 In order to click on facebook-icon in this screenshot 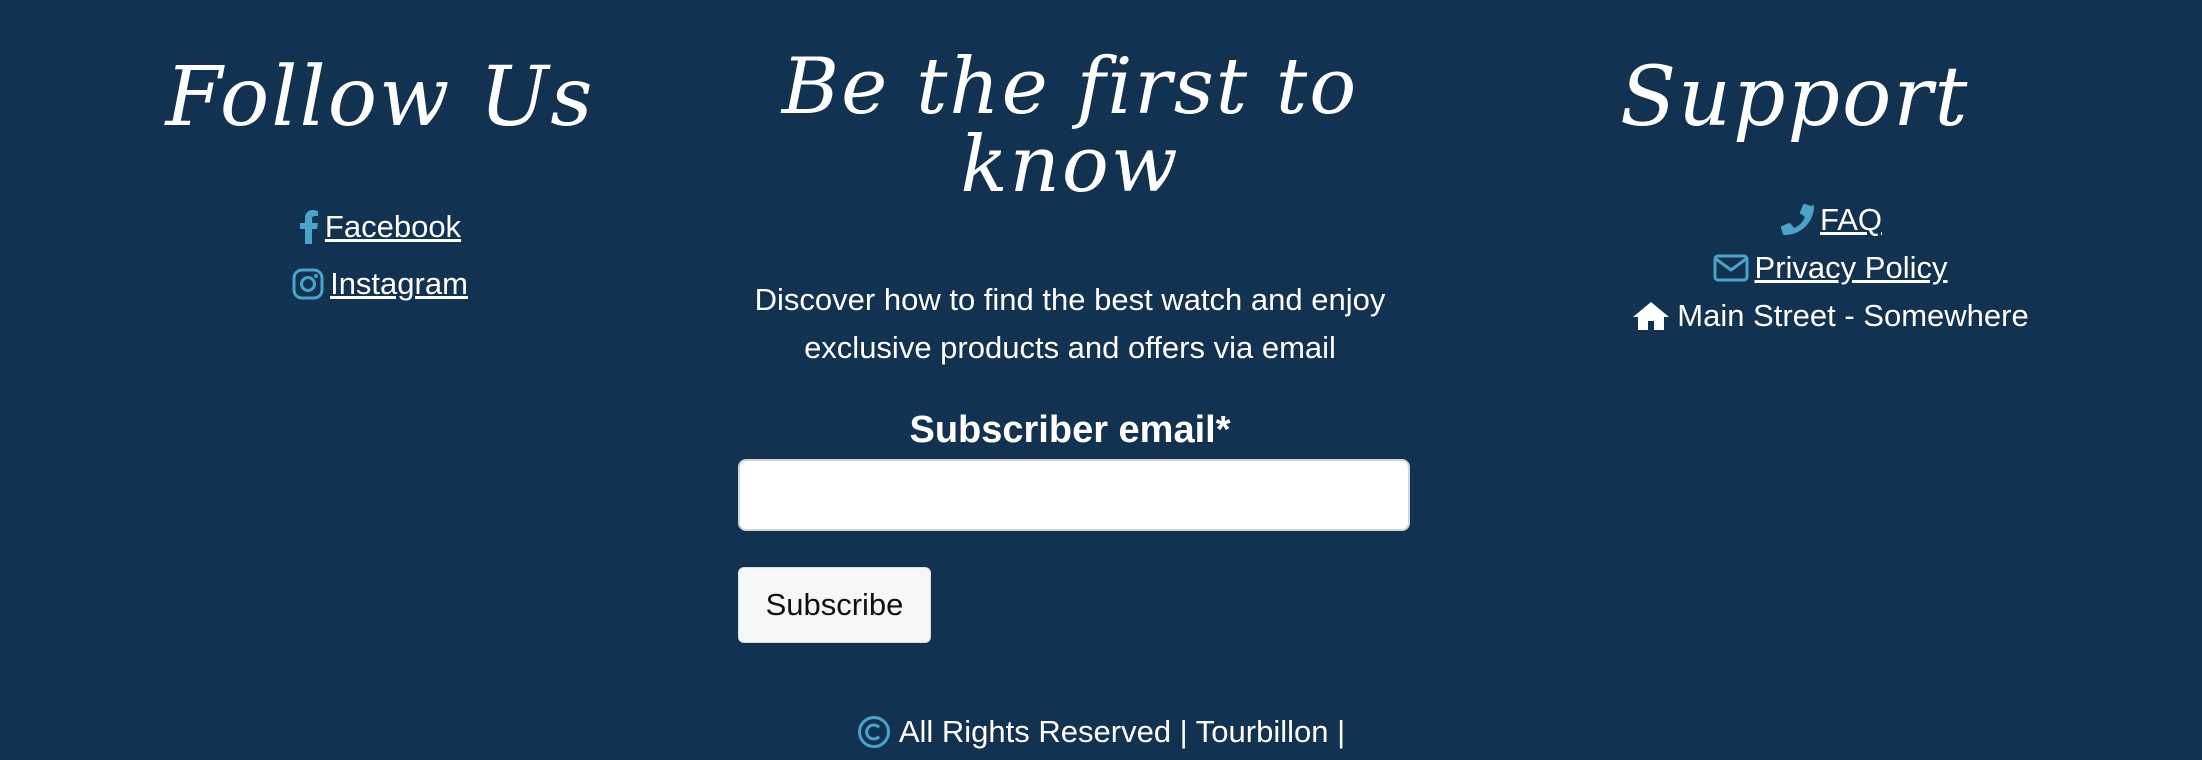, I will do `click(309, 227)`.